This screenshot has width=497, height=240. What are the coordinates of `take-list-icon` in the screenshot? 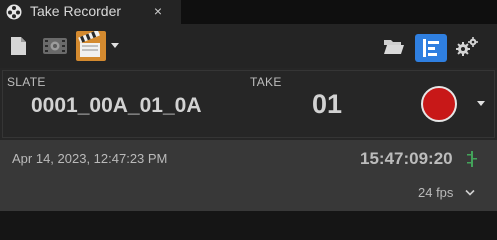 It's located at (431, 48).